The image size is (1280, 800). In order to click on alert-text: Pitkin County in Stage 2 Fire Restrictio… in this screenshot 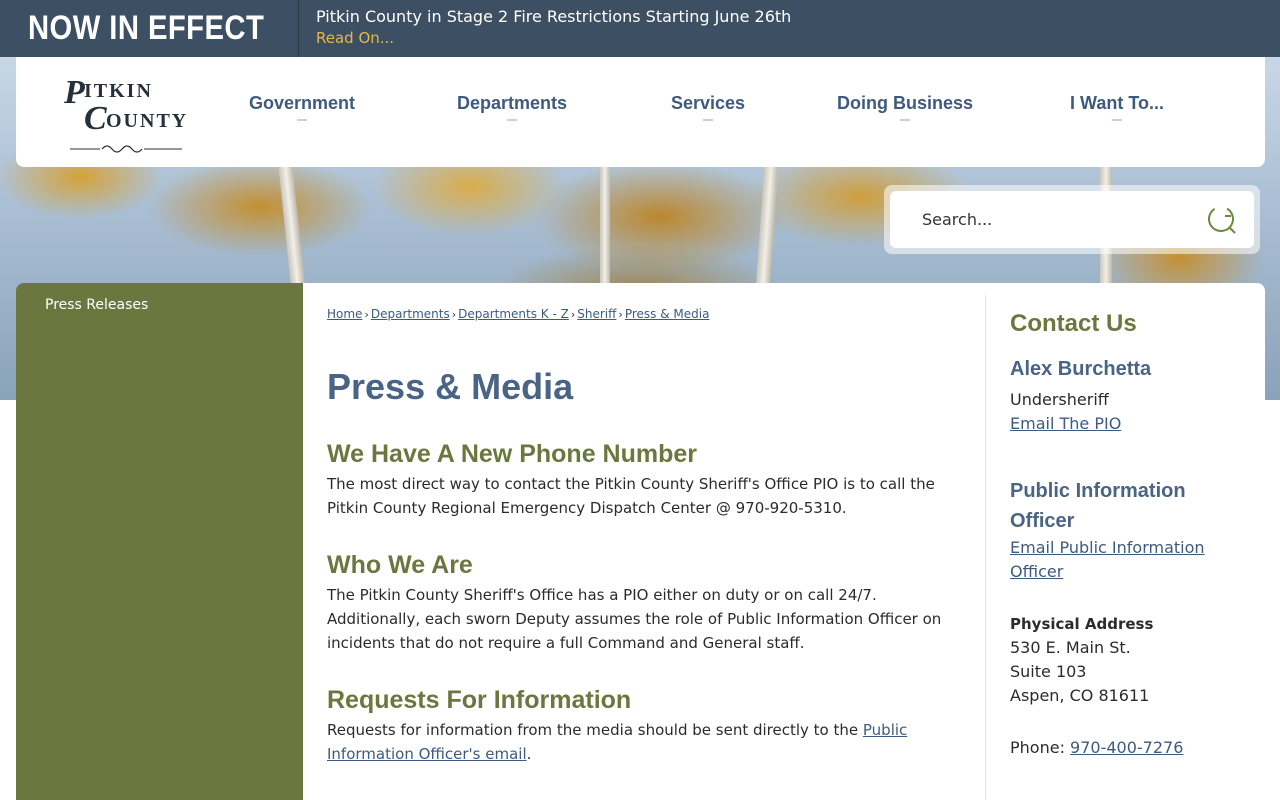, I will do `click(554, 16)`.